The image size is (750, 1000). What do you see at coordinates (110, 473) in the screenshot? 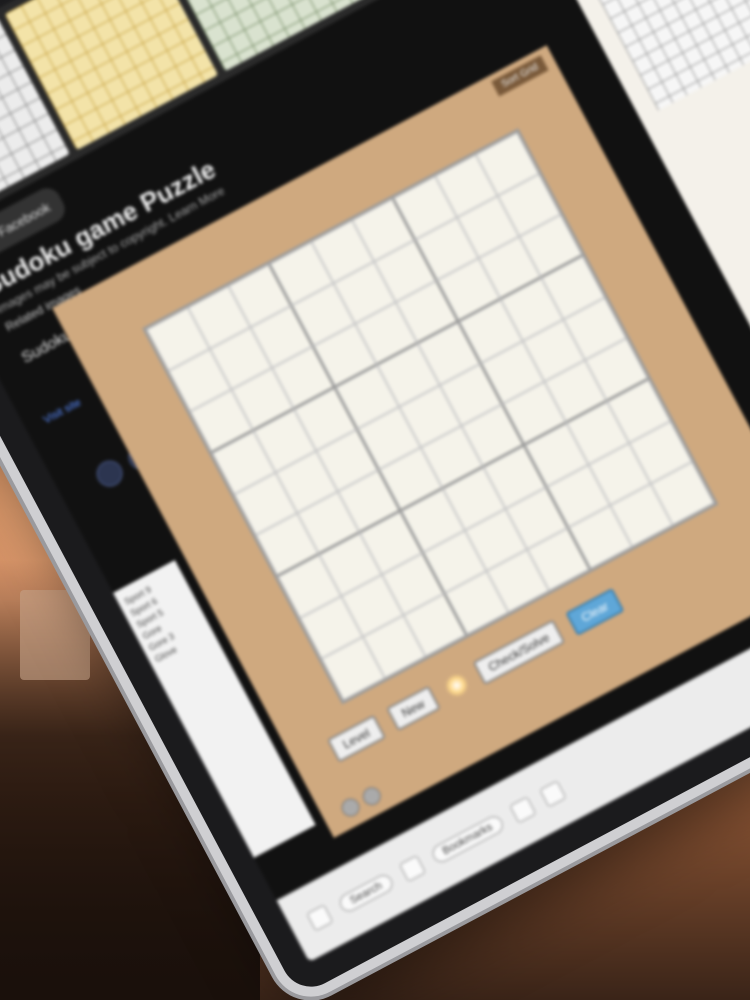
I see `share-icon` at bounding box center [110, 473].